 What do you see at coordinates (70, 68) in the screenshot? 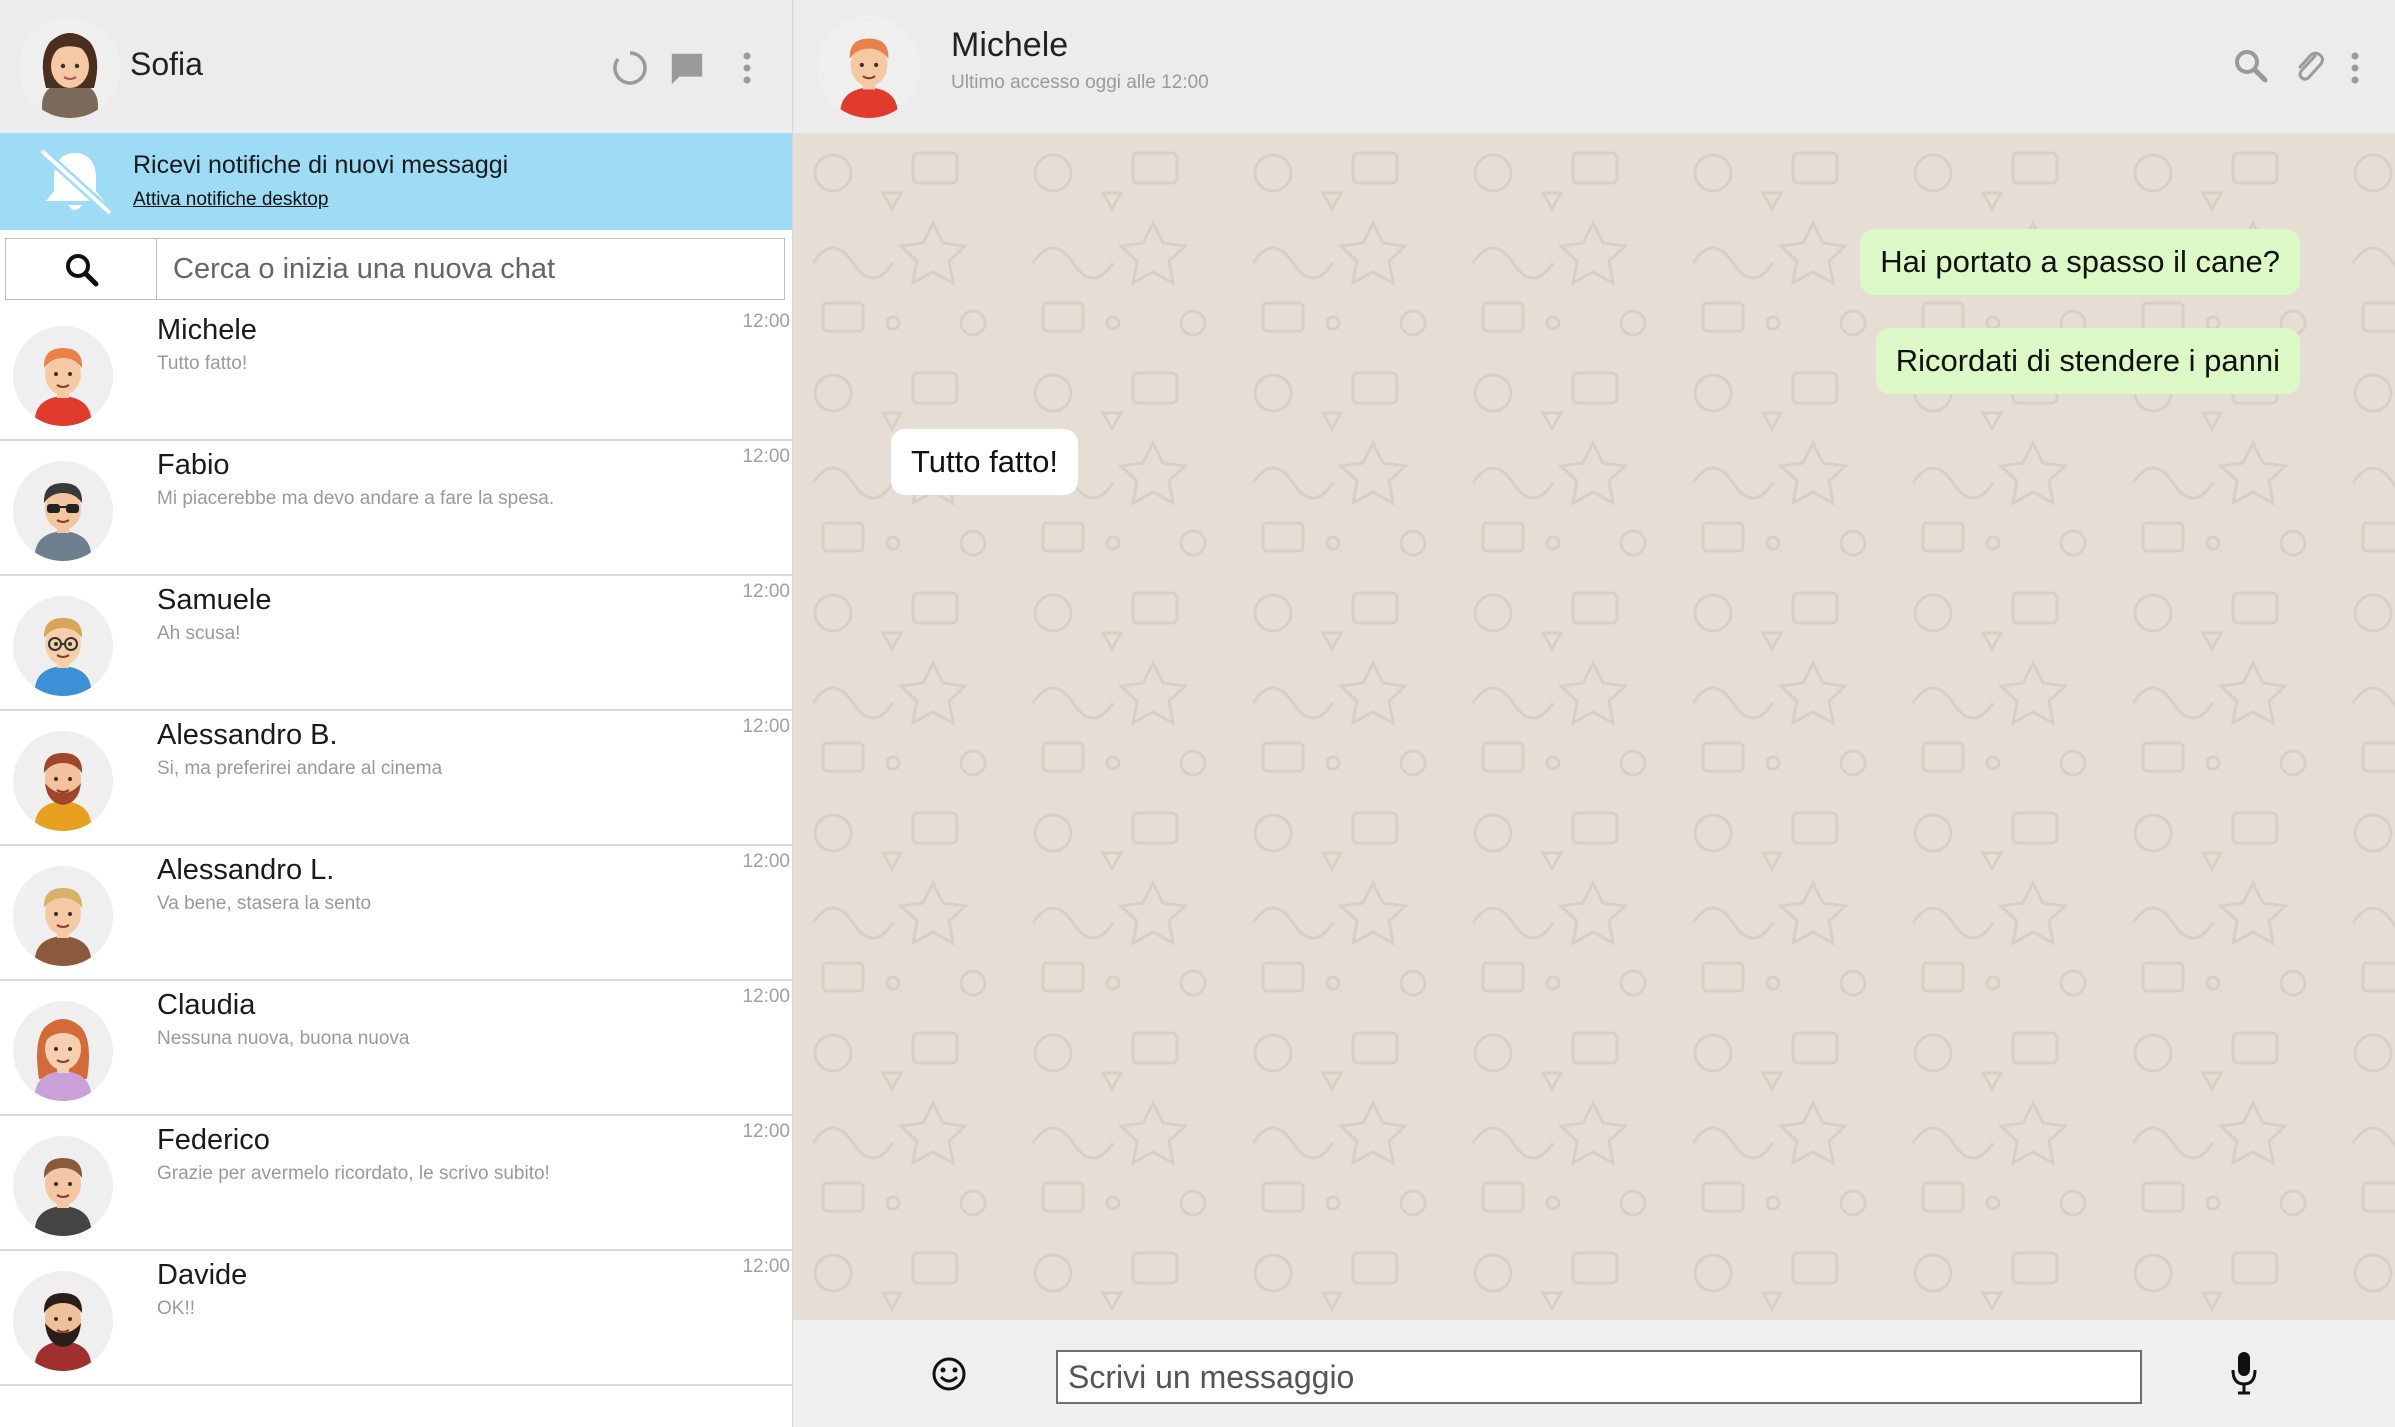
I see `my-avatar` at bounding box center [70, 68].